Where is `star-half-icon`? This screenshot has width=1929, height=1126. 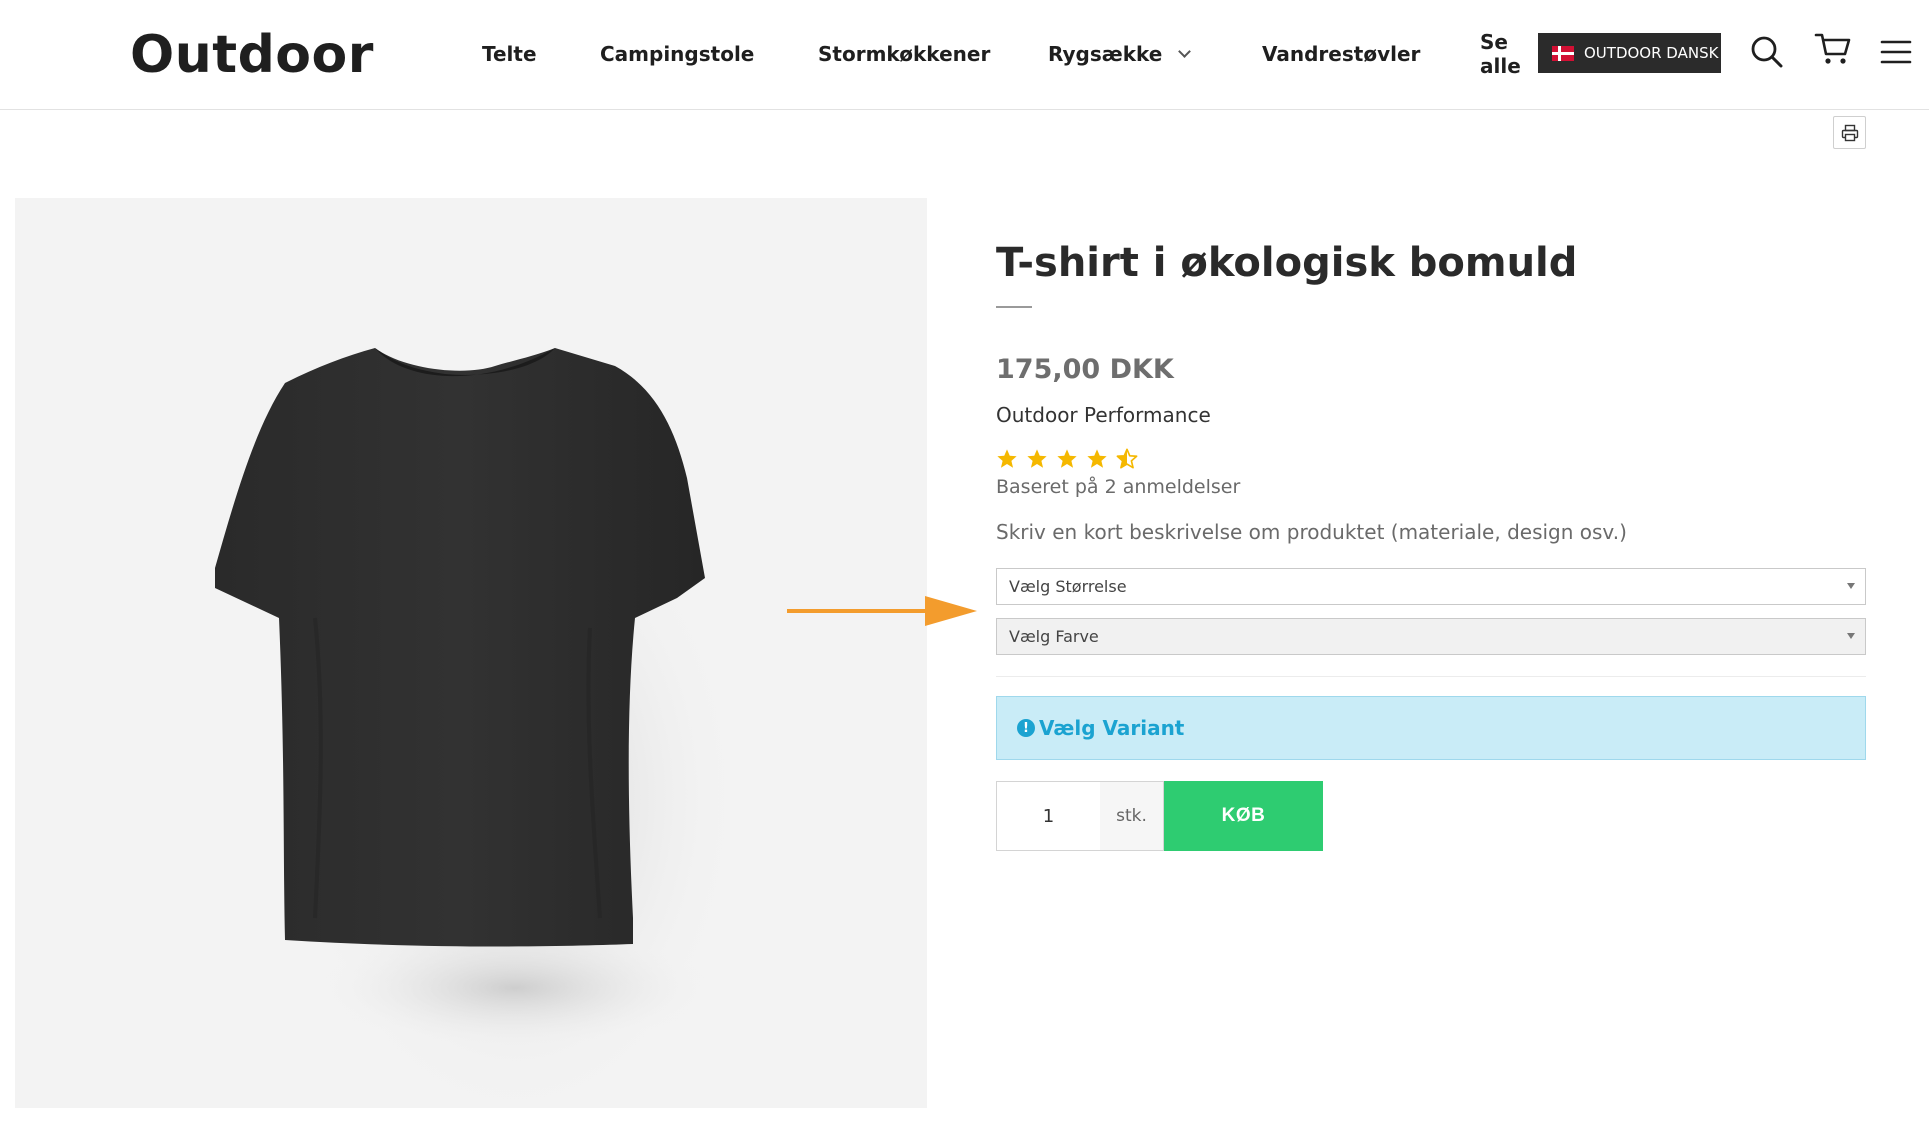 star-half-icon is located at coordinates (1127, 458).